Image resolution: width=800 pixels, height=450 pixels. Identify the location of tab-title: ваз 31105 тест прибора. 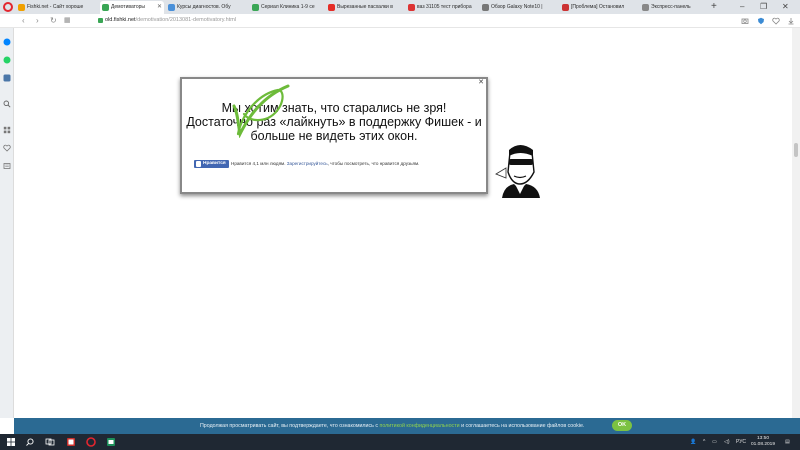
(444, 7).